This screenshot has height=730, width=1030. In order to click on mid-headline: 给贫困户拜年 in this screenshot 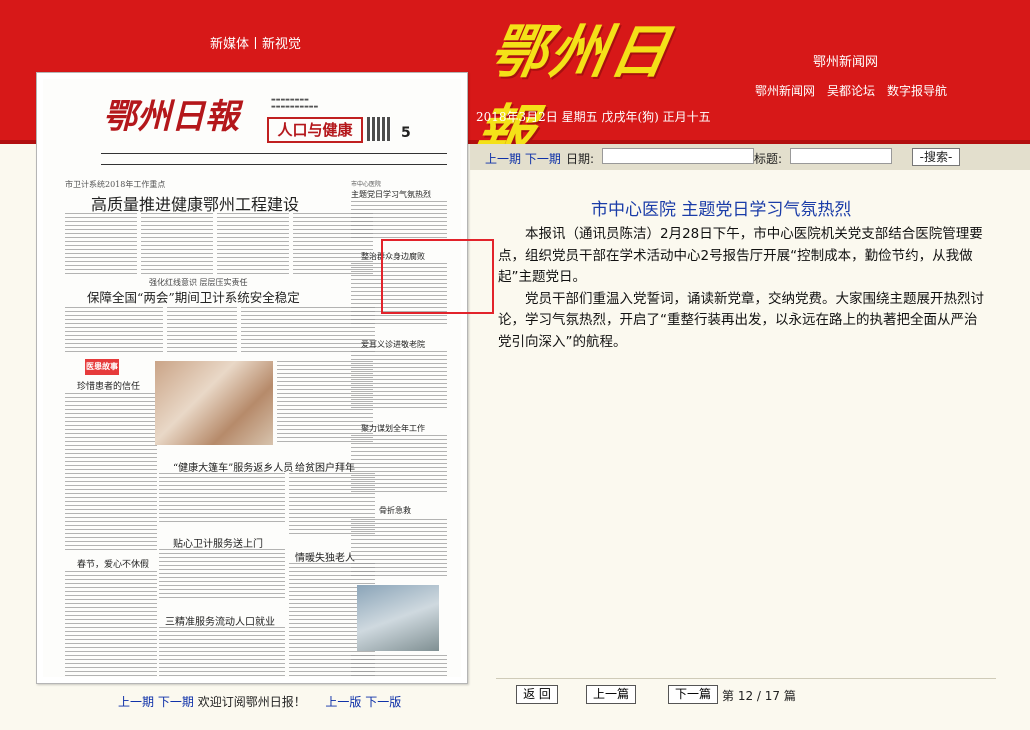, I will do `click(325, 466)`.